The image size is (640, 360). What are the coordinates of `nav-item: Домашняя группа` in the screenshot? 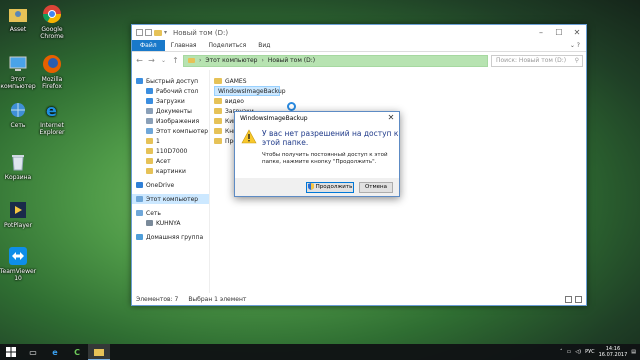 It's located at (170, 237).